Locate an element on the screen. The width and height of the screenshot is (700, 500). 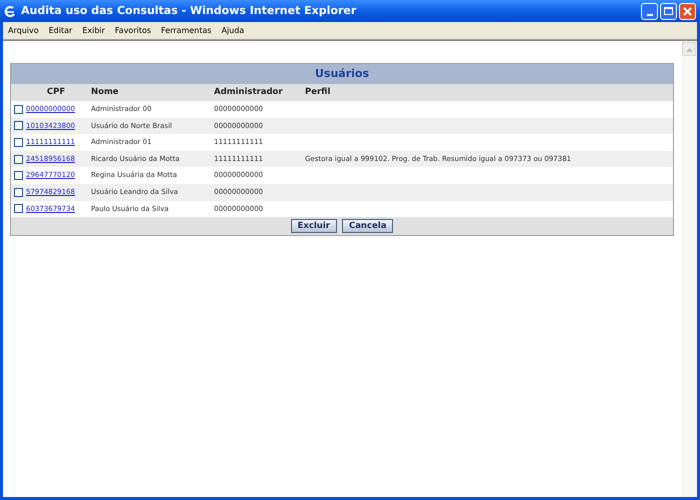
arrow-up-icon is located at coordinates (689, 49).